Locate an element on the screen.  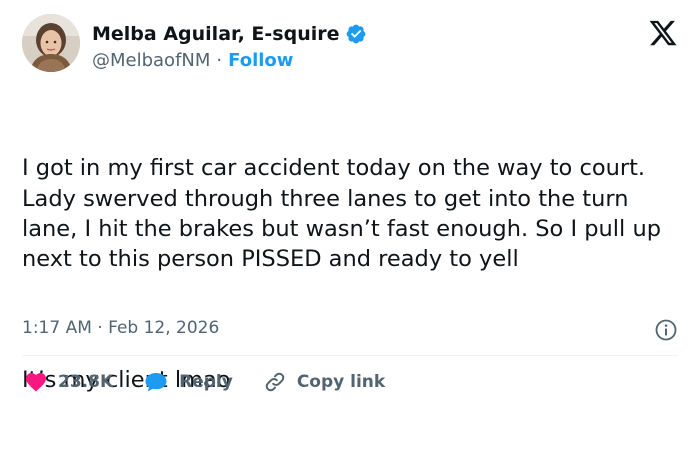
reply-button: Reply is located at coordinates (188, 382).